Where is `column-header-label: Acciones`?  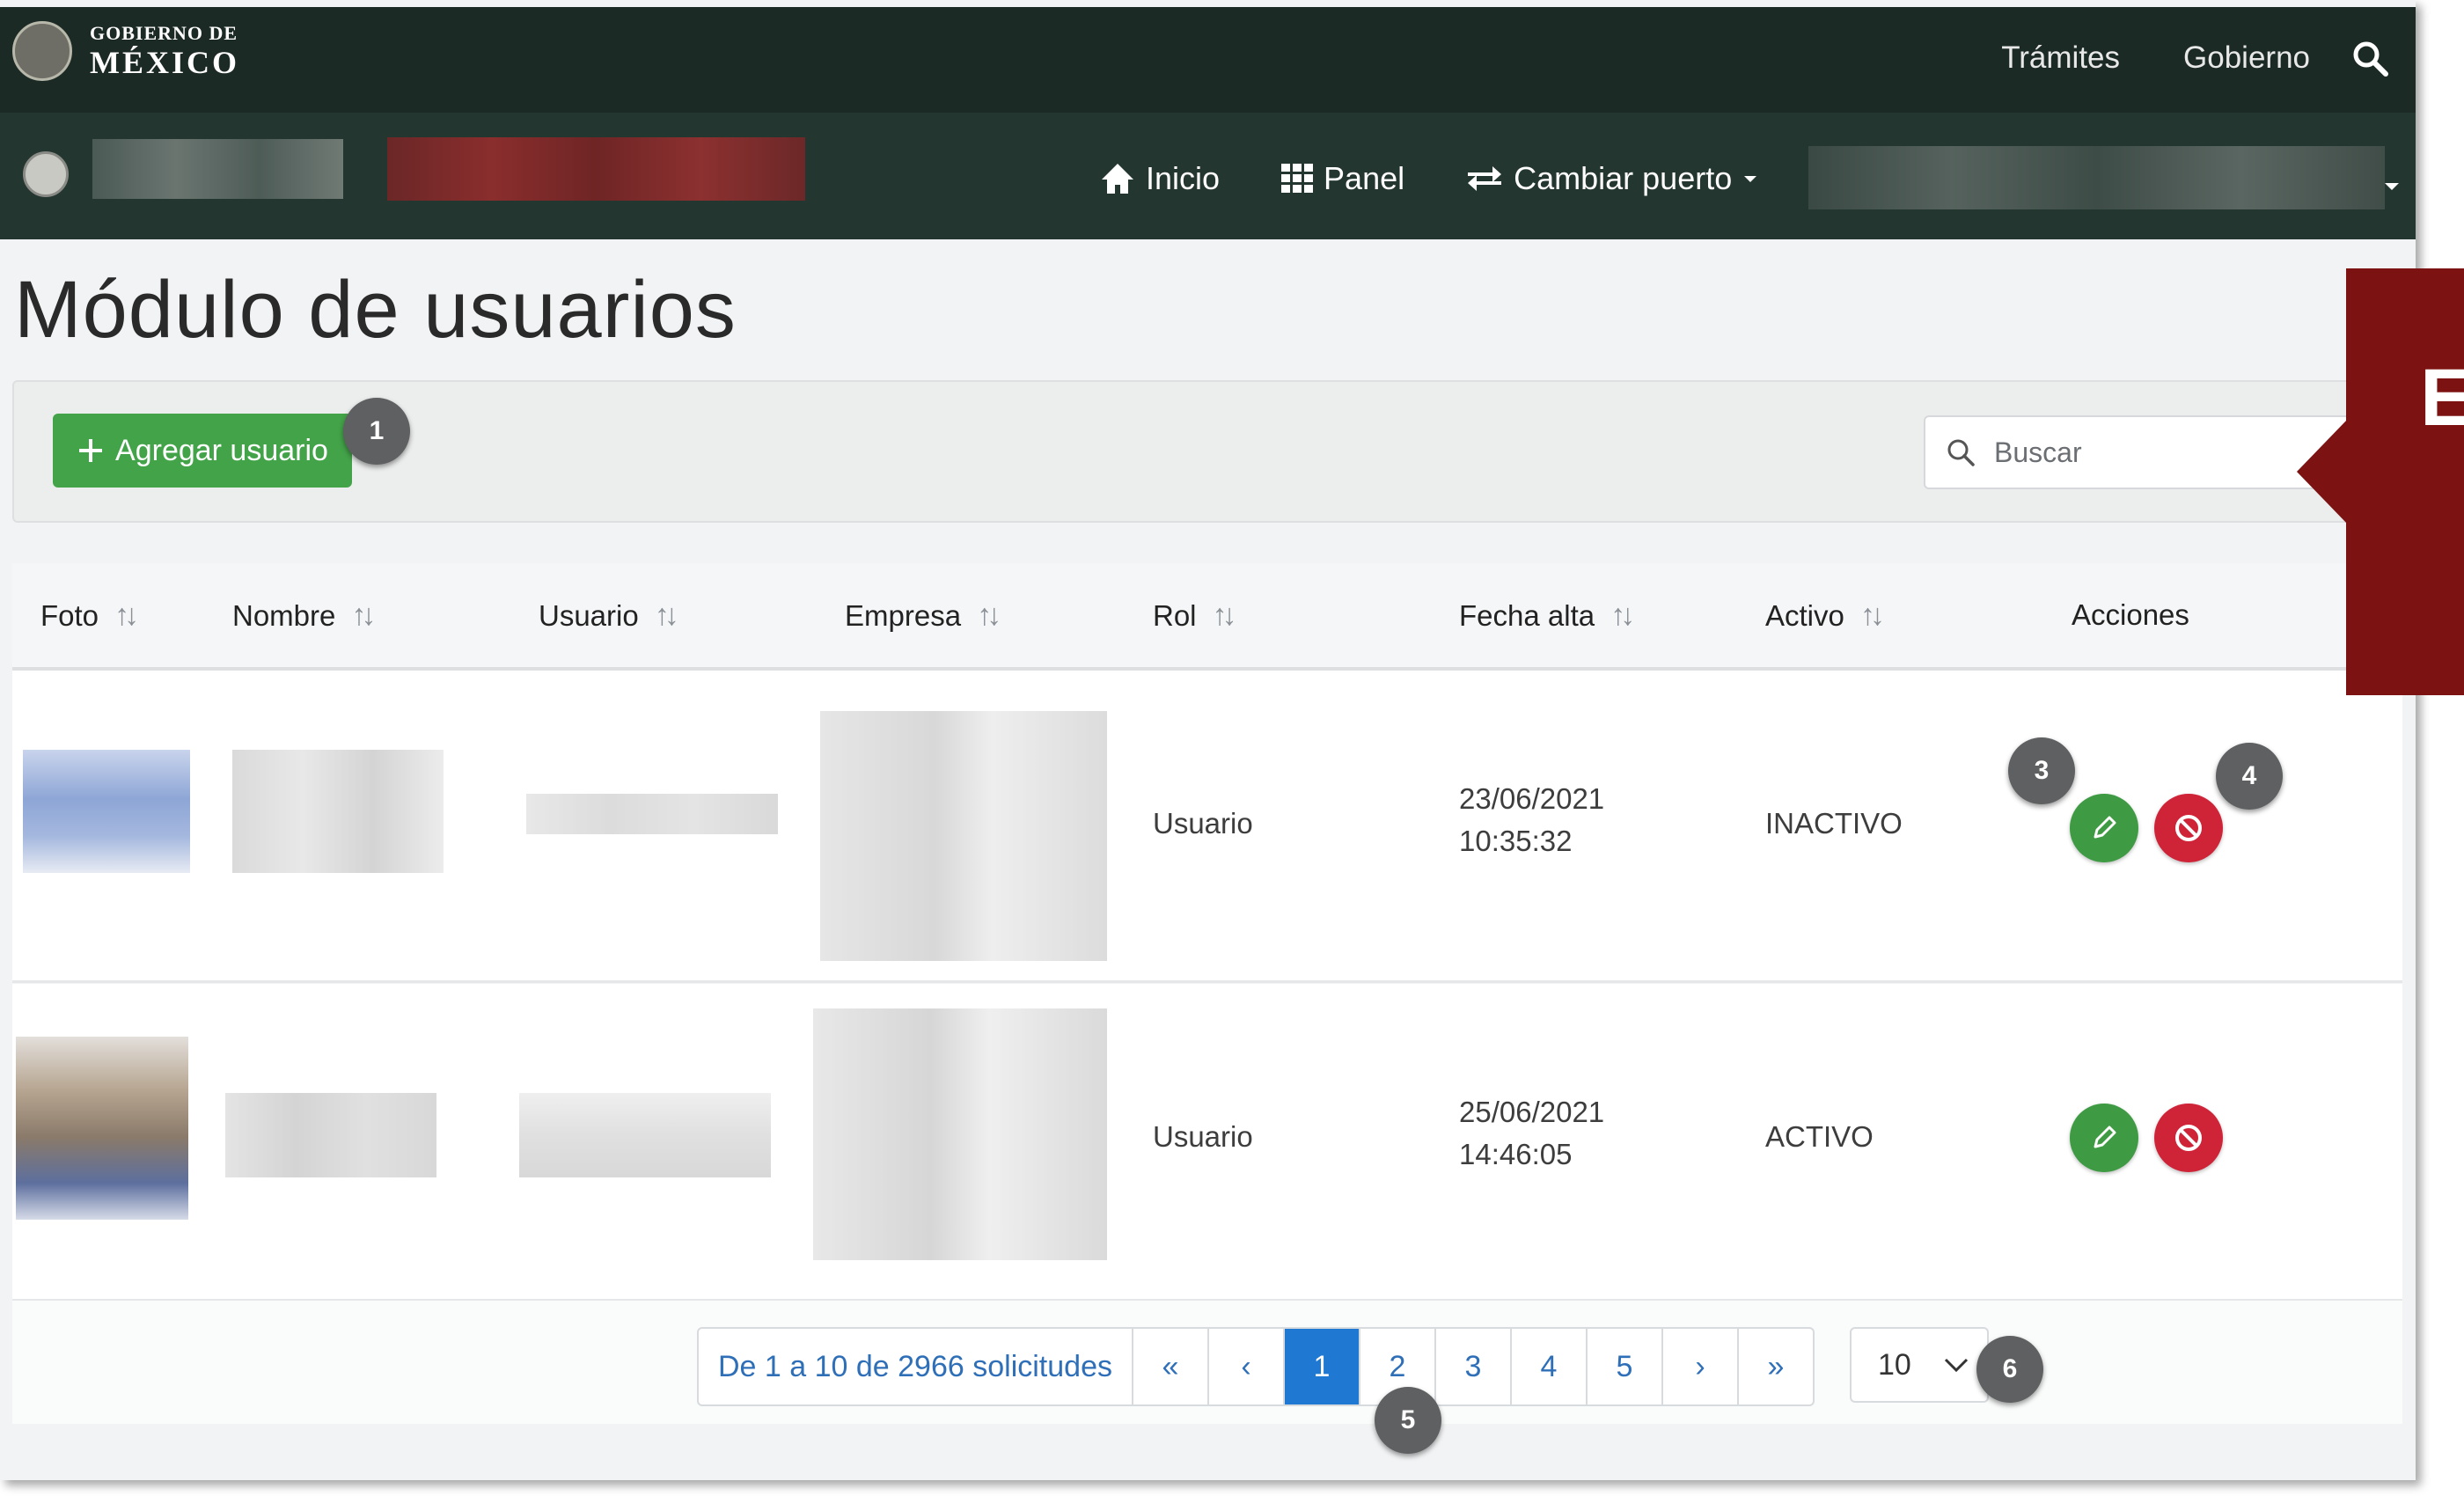
column-header-label: Acciones is located at coordinates (2130, 615).